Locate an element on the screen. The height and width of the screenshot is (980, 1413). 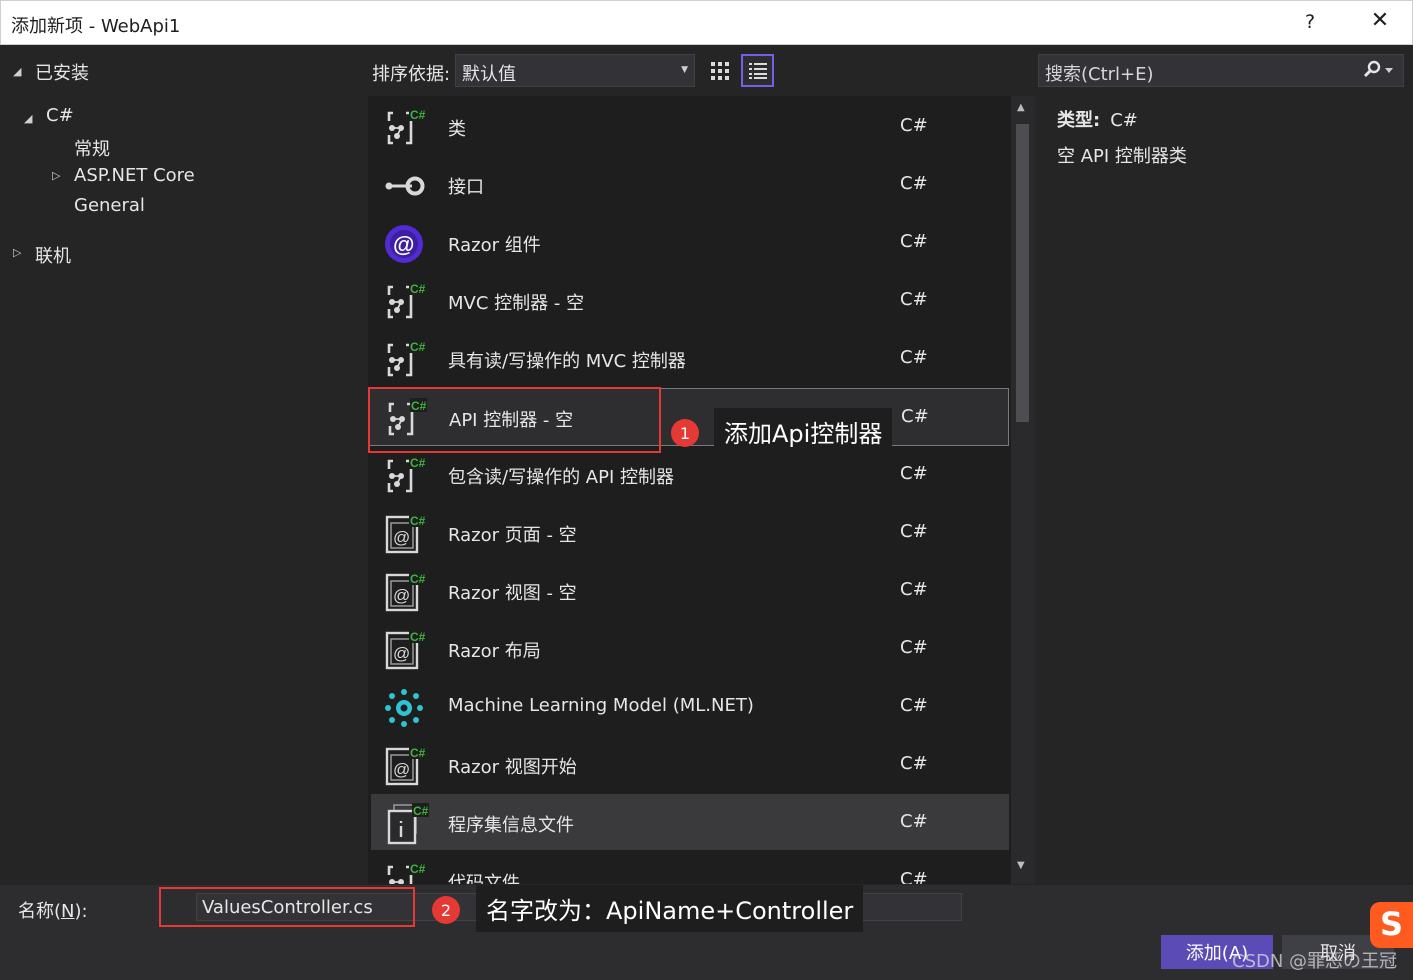
watermark: CSDN @罪恶の王冠 is located at coordinates (1315, 961).